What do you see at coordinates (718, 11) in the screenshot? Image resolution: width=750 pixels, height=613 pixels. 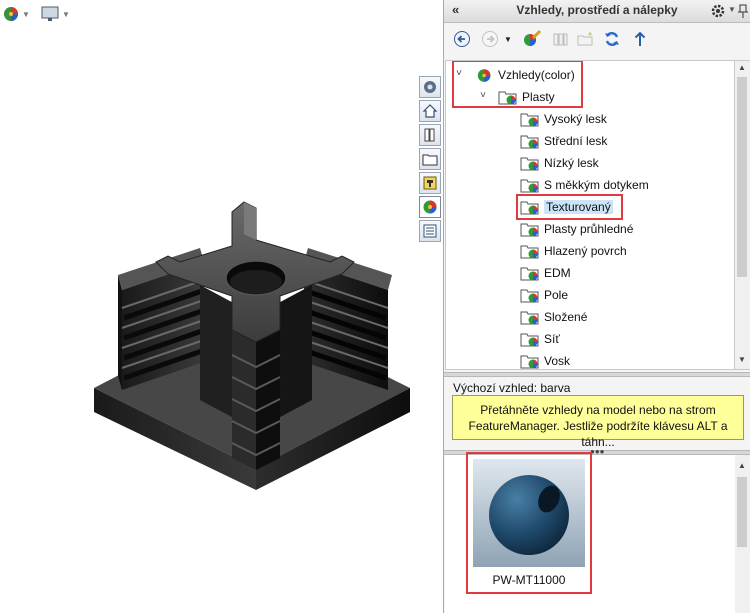 I see `gear-icon` at bounding box center [718, 11].